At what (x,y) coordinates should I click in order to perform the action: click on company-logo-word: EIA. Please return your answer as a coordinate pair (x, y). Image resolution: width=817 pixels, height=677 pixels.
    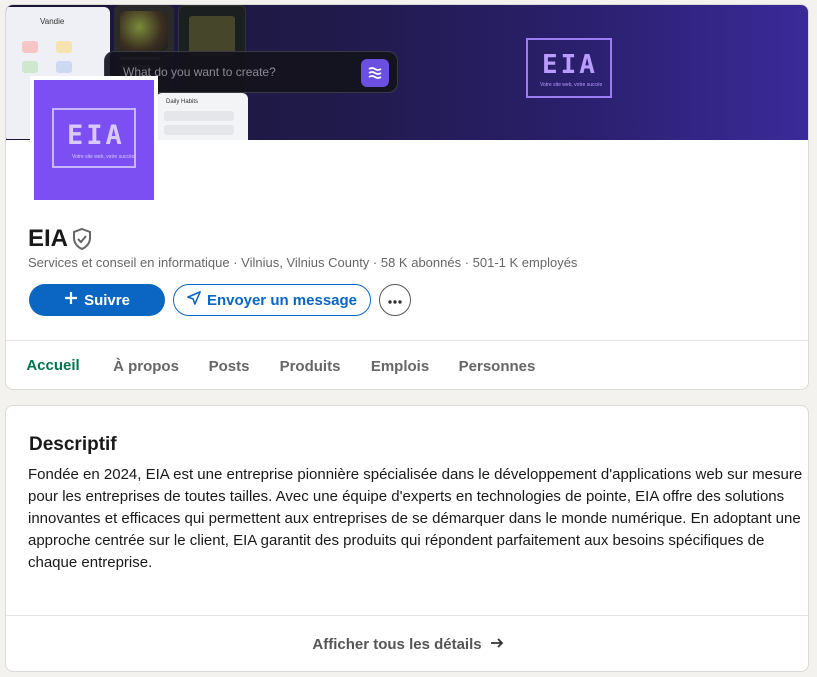
    Looking at the image, I should click on (96, 135).